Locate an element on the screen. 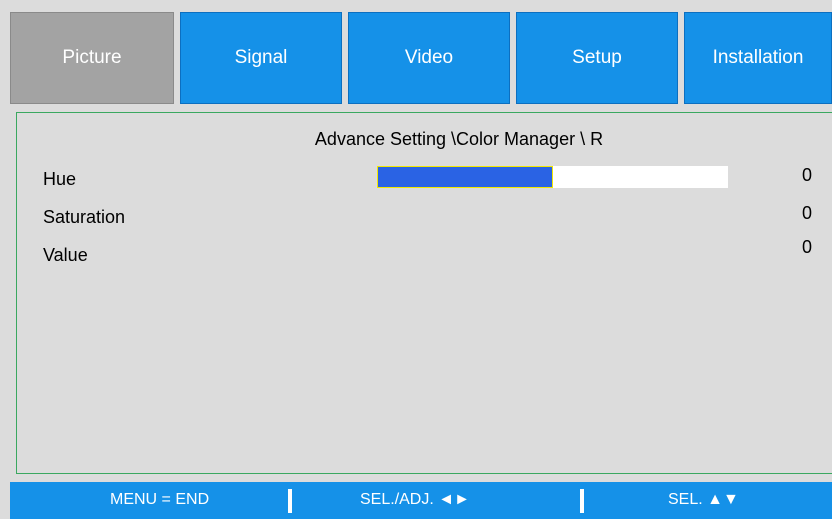 This screenshot has height=519, width=832. setting-label-value: Value is located at coordinates (65, 255).